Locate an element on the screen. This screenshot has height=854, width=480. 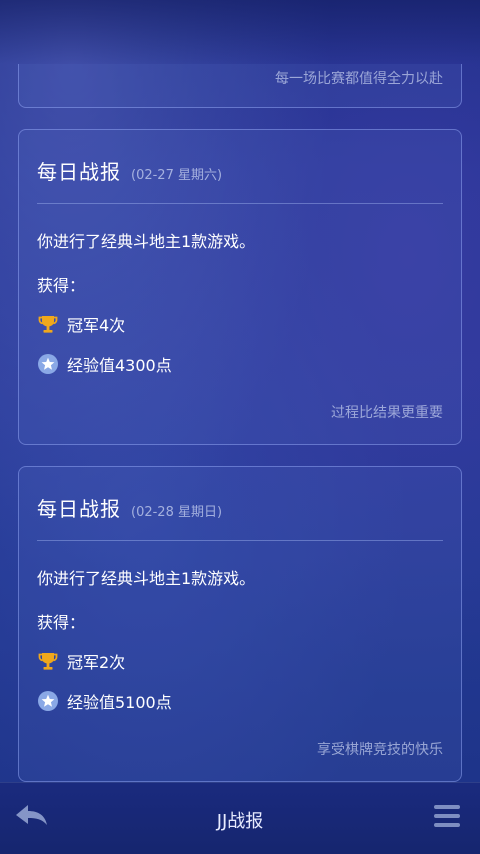
menu-button is located at coordinates (447, 817).